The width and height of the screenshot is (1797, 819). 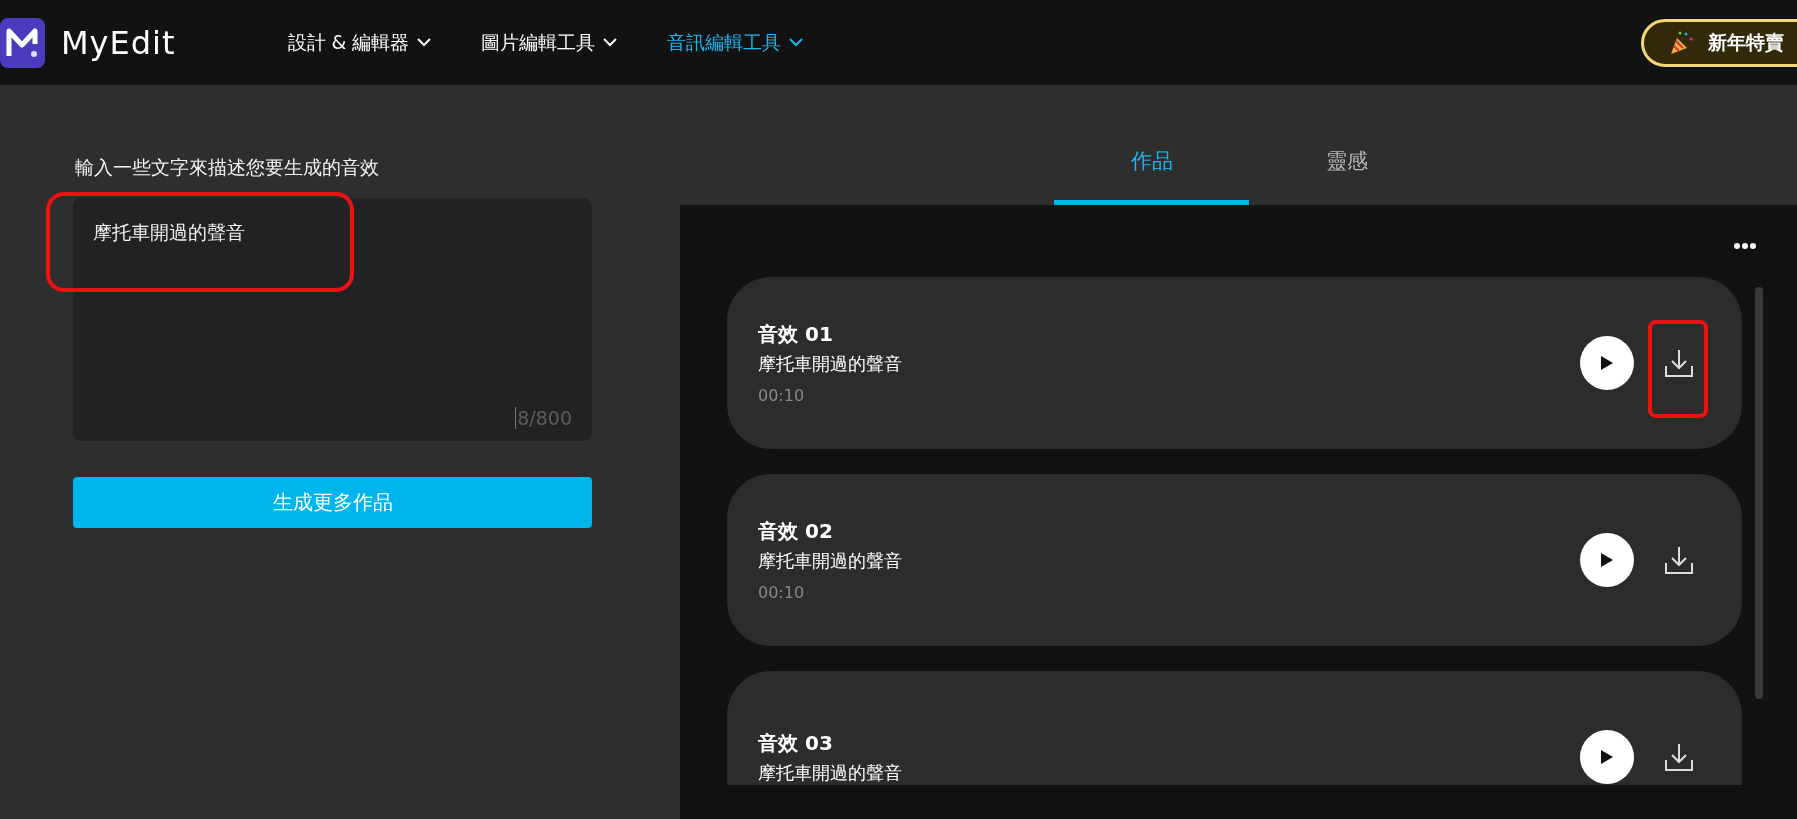 I want to click on promo-button: 新年特賣, so click(x=1719, y=42).